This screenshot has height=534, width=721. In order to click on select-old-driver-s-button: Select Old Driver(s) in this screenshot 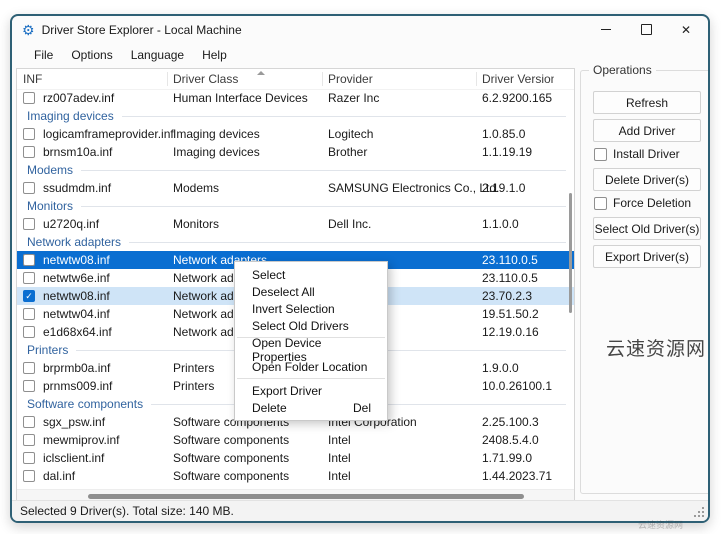, I will do `click(647, 228)`.